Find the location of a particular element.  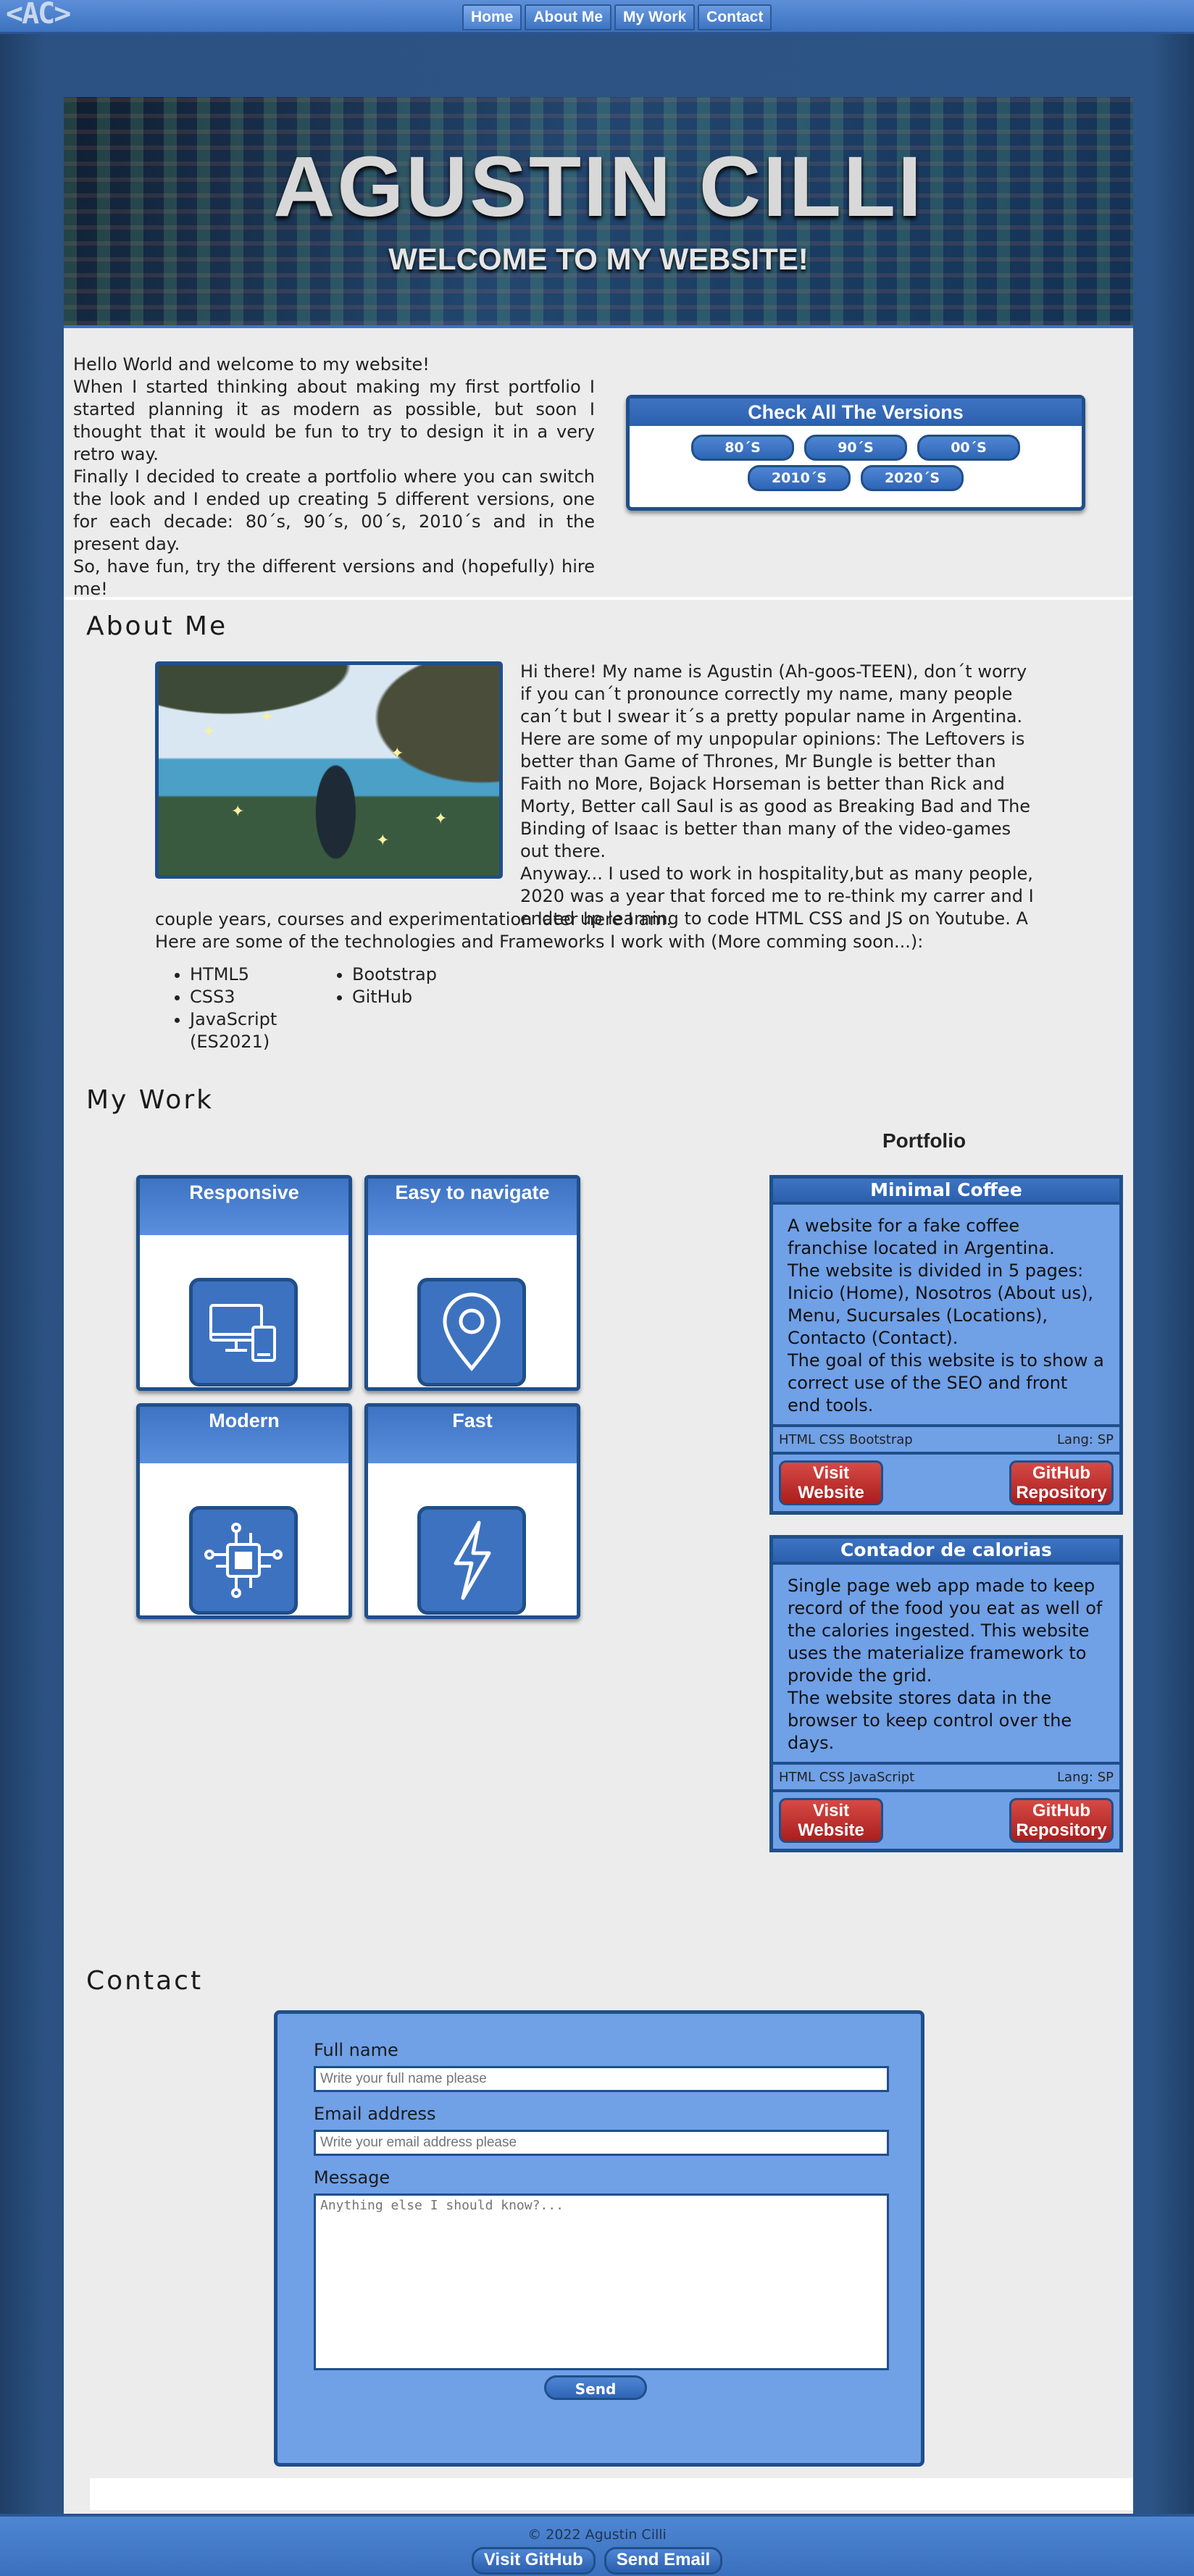

nav-home: Home is located at coordinates (492, 17).